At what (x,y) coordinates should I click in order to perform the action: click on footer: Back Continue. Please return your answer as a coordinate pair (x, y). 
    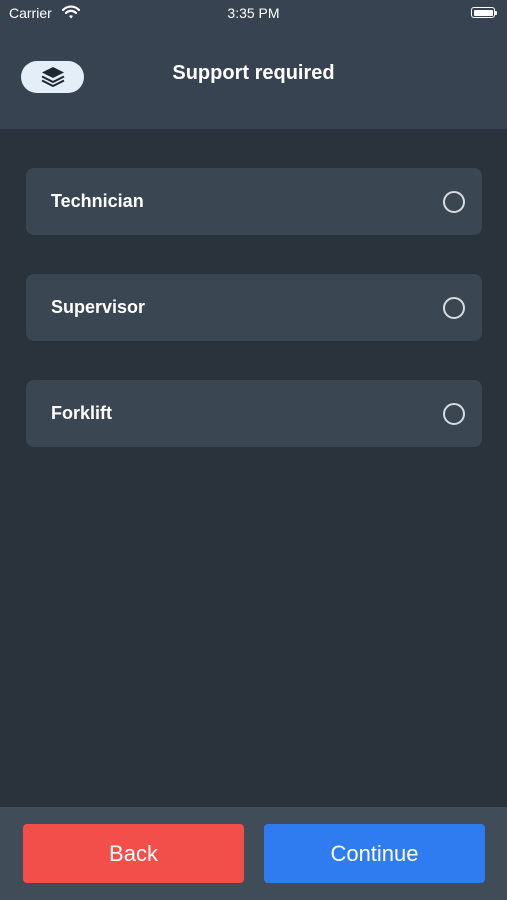
    Looking at the image, I should click on (253, 853).